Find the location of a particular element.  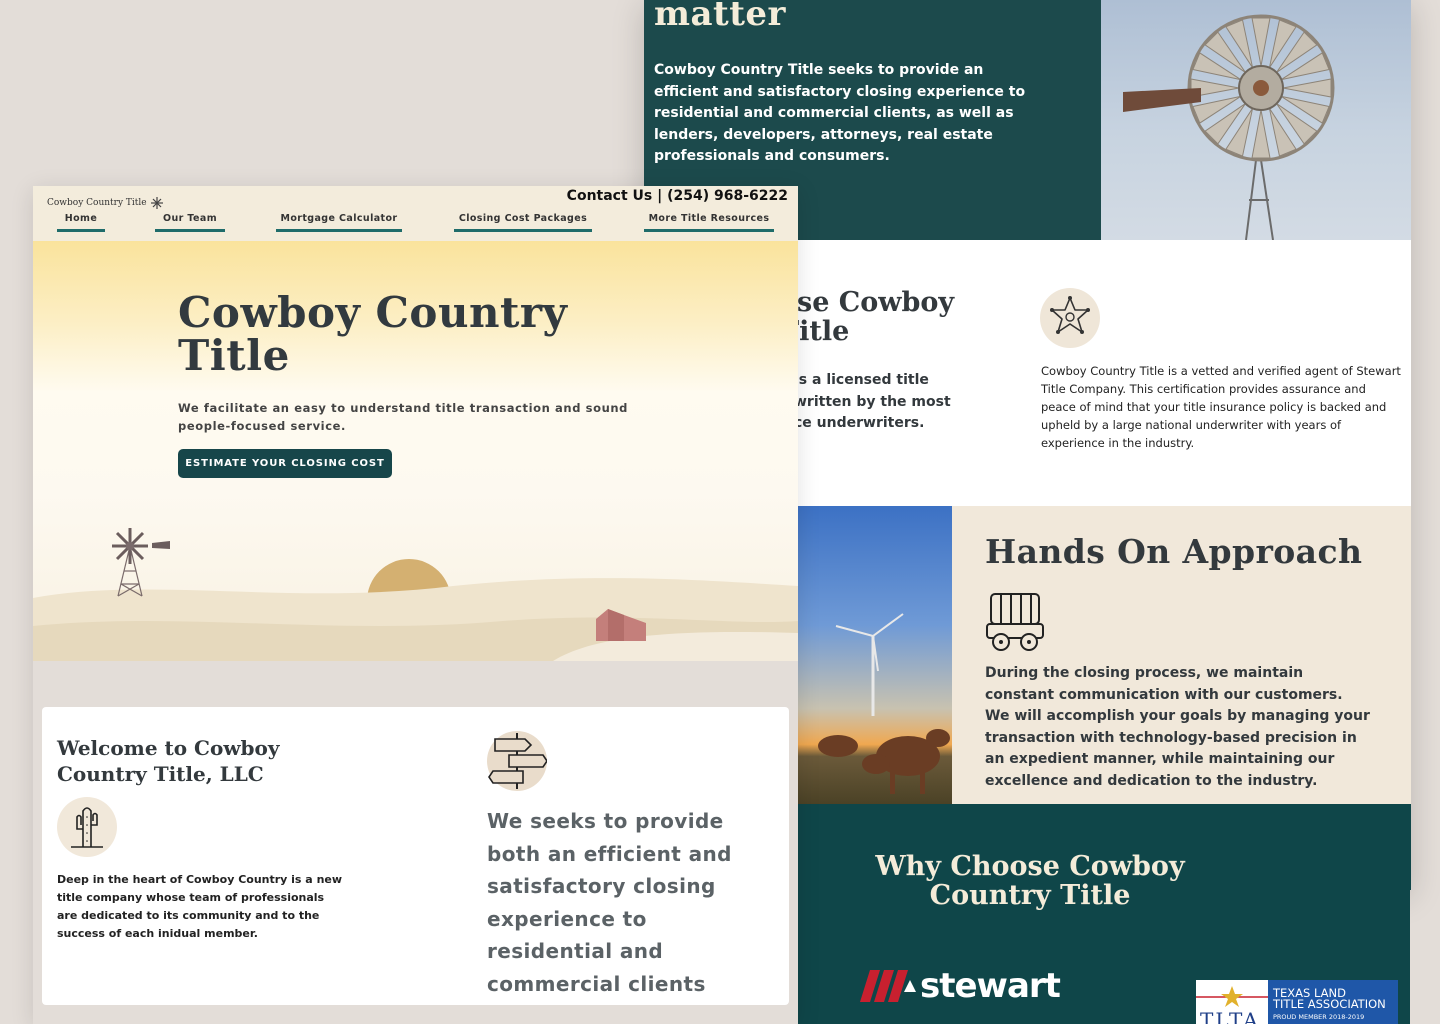

licensed-line3: ce underwriters. is located at coordinates (859, 423).